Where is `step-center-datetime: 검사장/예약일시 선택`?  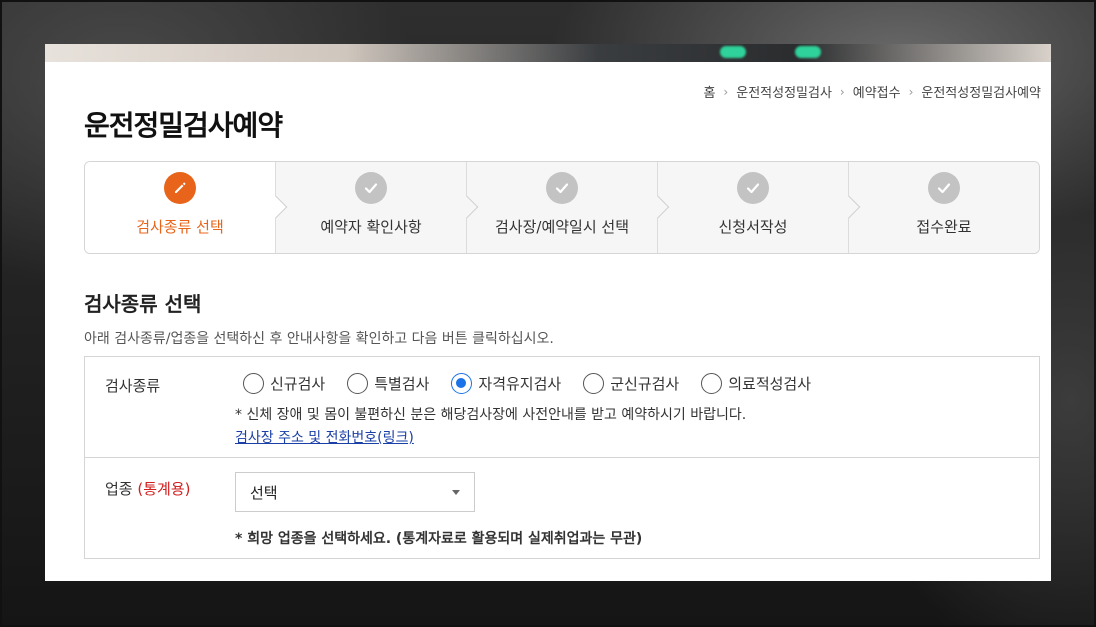
step-center-datetime: 검사장/예약일시 선택 is located at coordinates (568, 207).